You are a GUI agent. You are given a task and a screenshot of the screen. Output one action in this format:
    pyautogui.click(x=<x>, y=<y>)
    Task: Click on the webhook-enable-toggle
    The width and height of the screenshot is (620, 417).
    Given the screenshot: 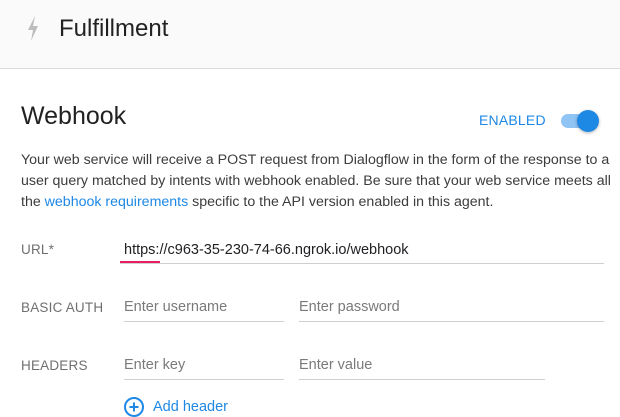 What is the action you would take?
    pyautogui.click(x=580, y=121)
    